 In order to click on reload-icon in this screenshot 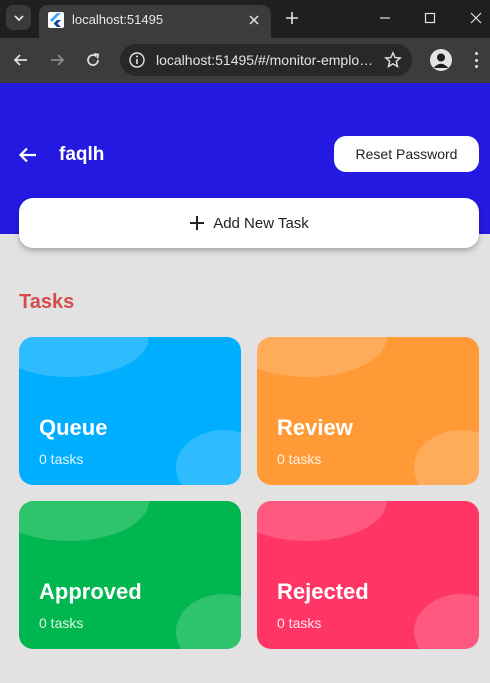, I will do `click(93, 60)`.